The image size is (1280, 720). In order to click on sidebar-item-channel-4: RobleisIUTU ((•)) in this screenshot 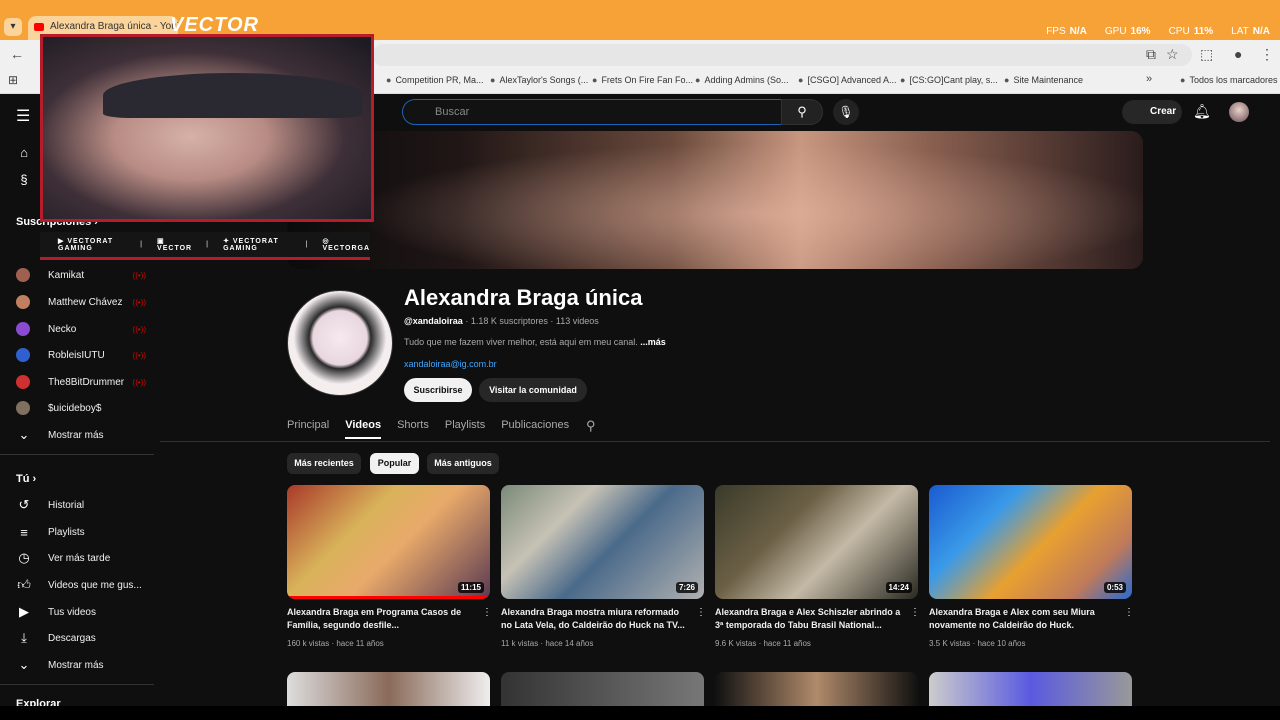, I will do `click(81, 355)`.